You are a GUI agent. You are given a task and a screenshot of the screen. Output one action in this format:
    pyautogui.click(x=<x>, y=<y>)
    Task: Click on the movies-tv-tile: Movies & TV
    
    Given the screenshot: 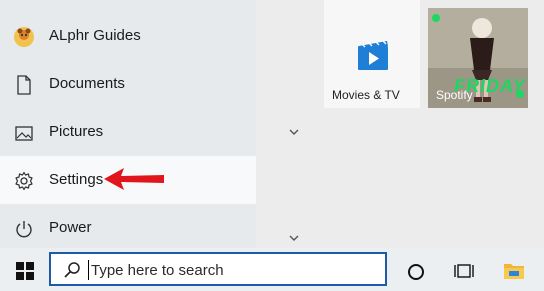 What is the action you would take?
    pyautogui.click(x=372, y=58)
    